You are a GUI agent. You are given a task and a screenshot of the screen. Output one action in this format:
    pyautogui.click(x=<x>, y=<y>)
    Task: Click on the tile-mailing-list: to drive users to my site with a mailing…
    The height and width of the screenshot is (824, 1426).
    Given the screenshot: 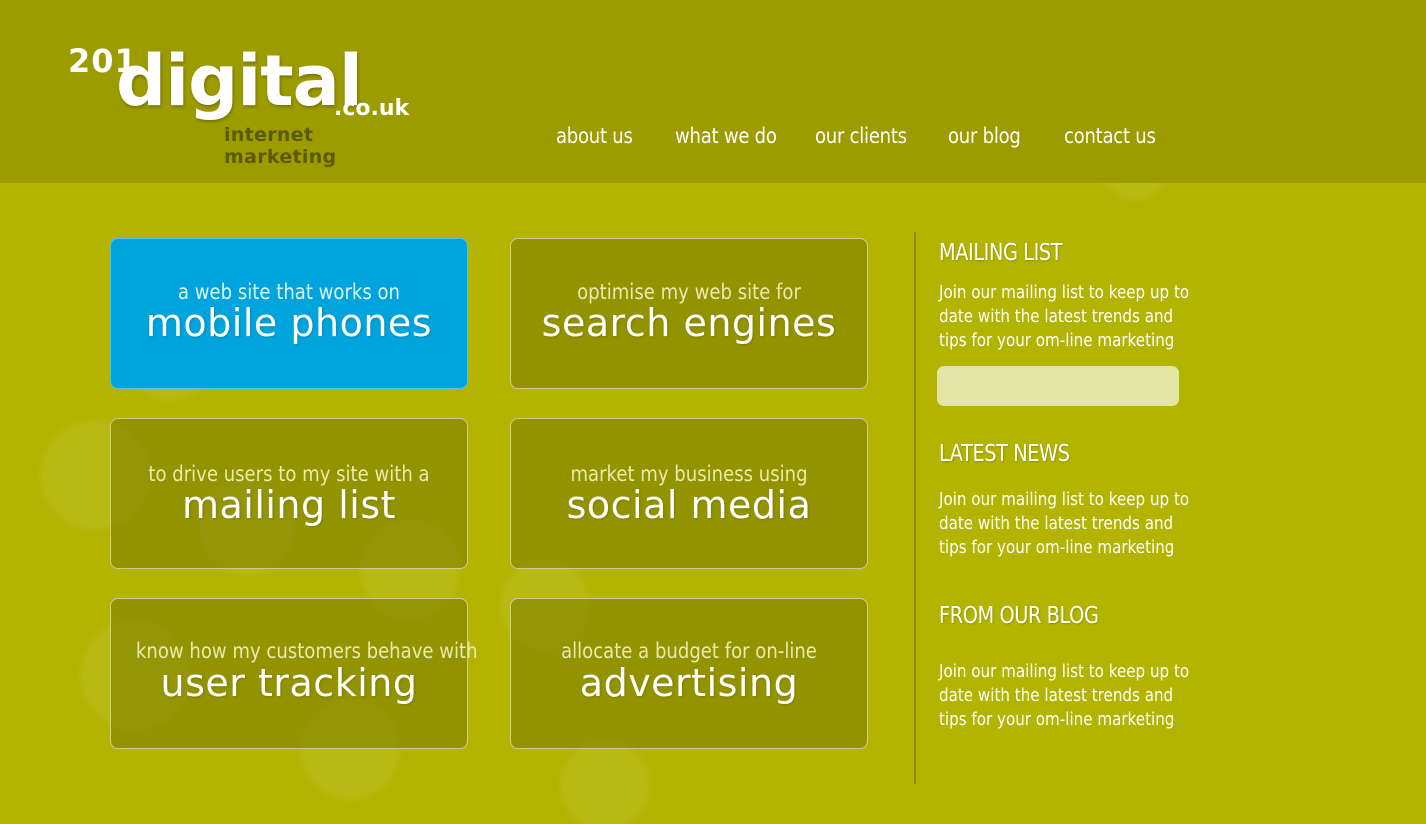 What is the action you would take?
    pyautogui.click(x=289, y=493)
    